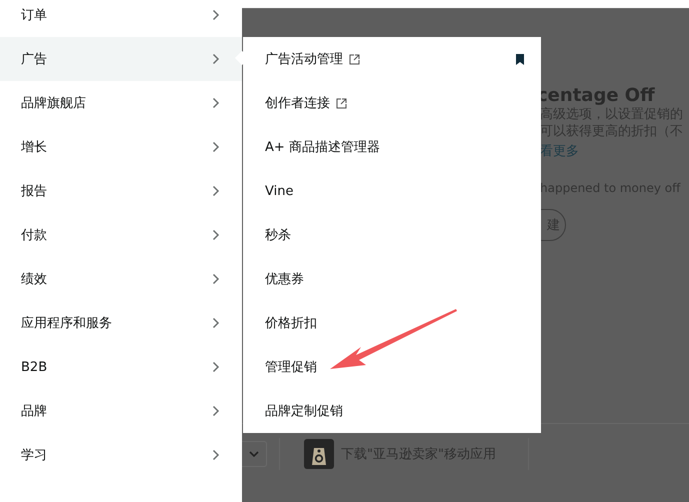  I want to click on sidebar-item: 品牌旗舰店, so click(121, 103).